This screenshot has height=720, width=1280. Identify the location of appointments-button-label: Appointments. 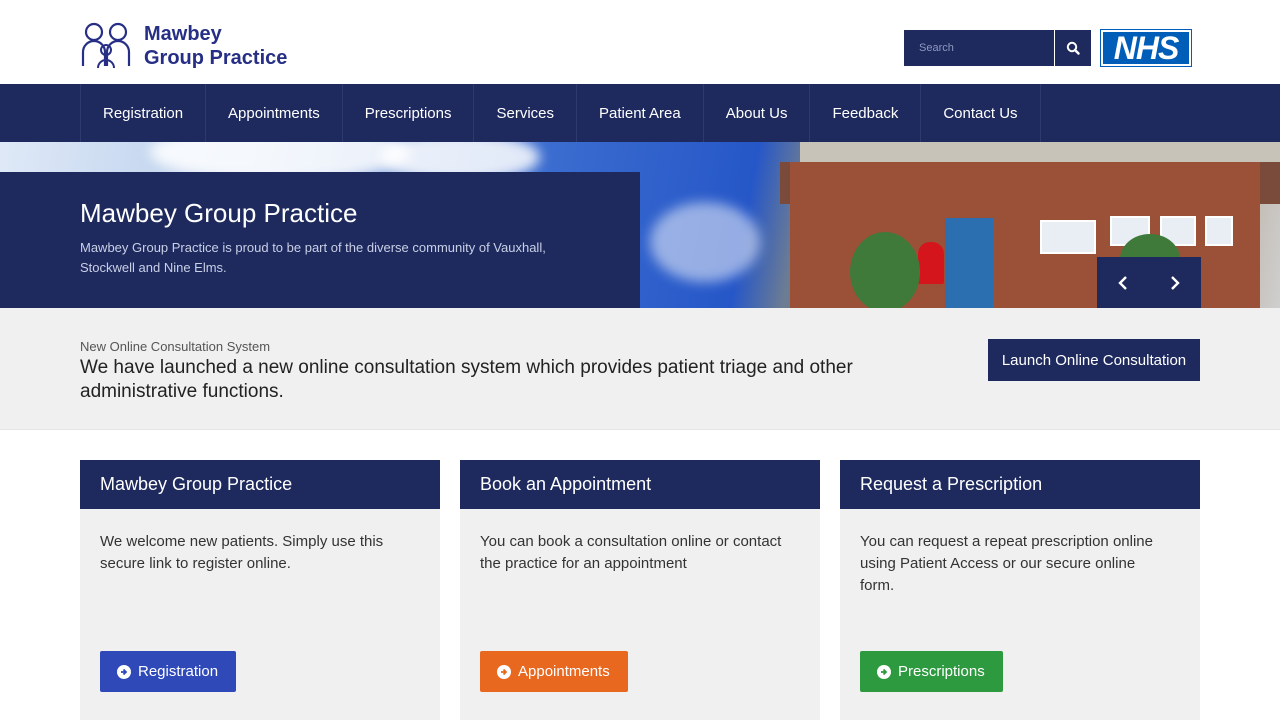
(564, 671).